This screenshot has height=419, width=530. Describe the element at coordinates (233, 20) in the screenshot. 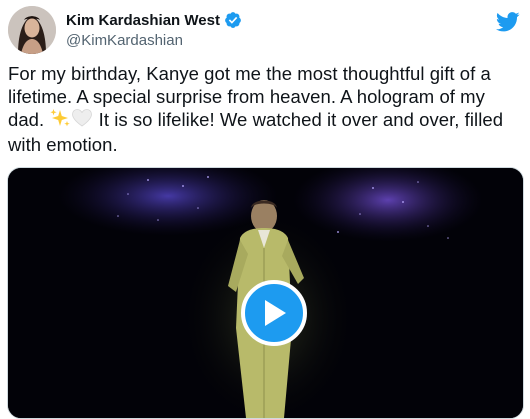

I see `verified-badge-icon` at that location.